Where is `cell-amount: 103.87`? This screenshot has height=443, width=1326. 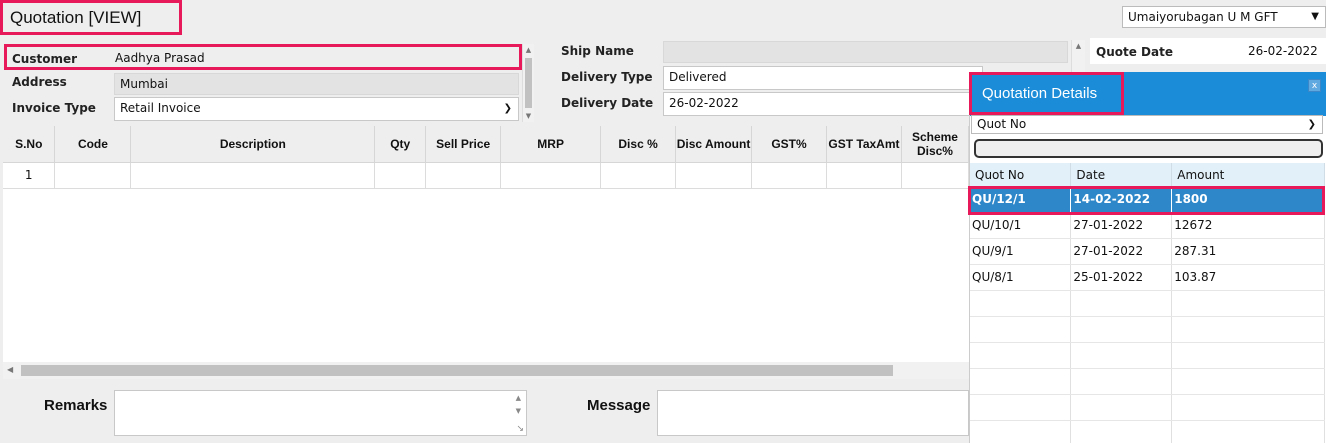 cell-amount: 103.87 is located at coordinates (1248, 277).